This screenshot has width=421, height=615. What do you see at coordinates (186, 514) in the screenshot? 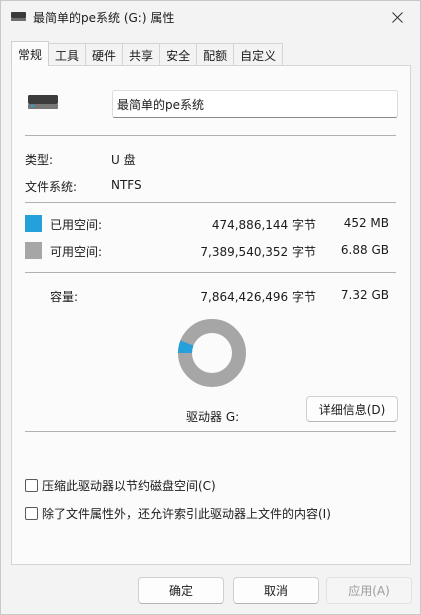
I see `index-option-label: 除了文件属性外，还允许索引此驱动器上文件的内容(I)` at bounding box center [186, 514].